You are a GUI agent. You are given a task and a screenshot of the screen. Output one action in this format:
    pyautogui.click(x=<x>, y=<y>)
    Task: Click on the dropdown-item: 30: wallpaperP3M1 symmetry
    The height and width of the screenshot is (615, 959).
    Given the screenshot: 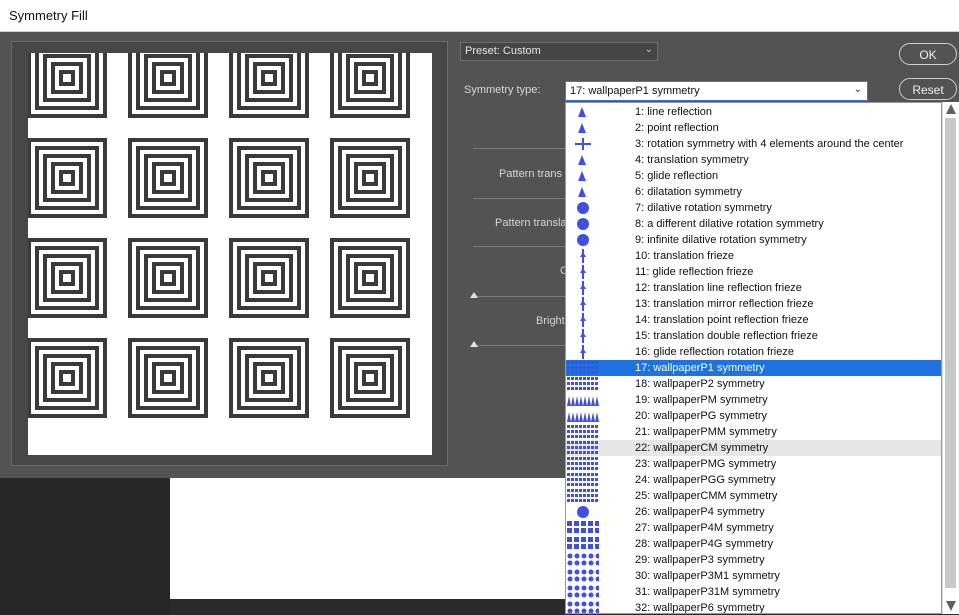 What is the action you would take?
    pyautogui.click(x=753, y=576)
    